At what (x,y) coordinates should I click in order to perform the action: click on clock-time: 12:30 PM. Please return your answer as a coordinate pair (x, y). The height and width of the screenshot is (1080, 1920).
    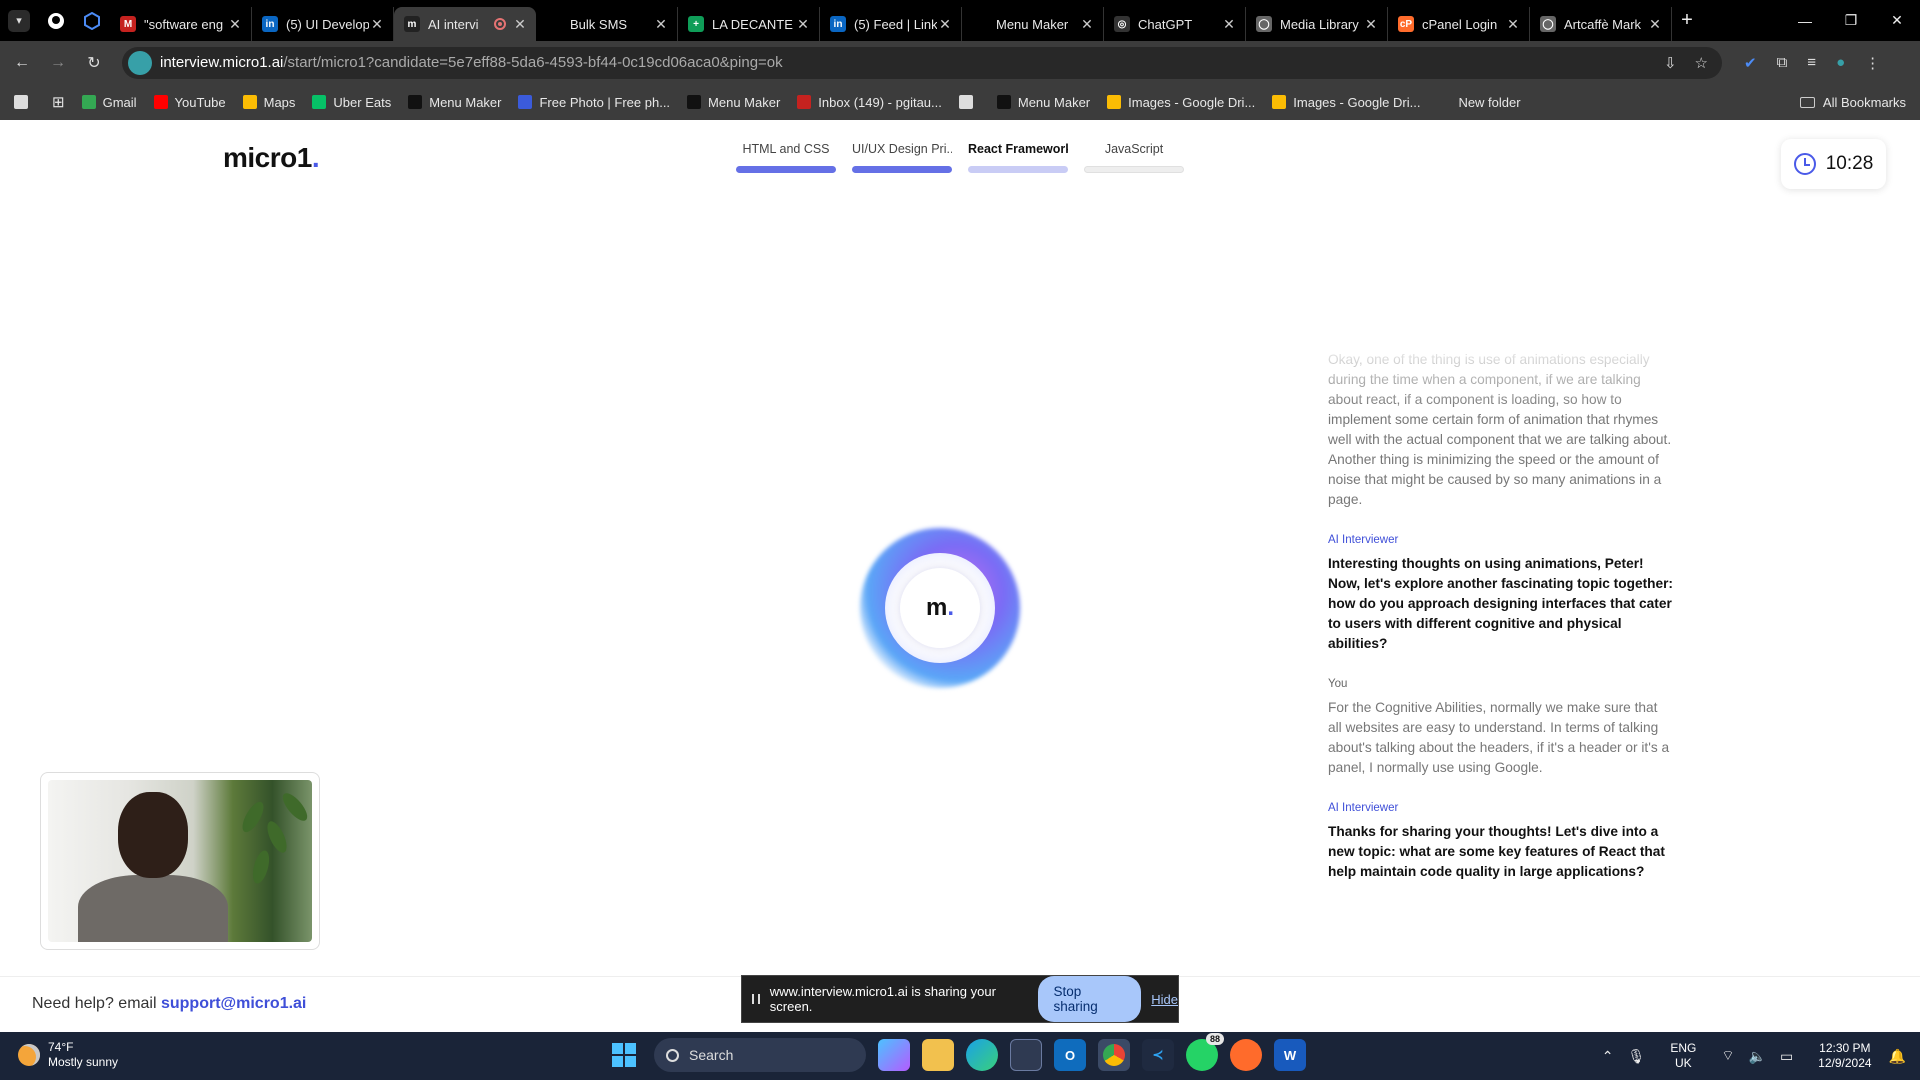
    Looking at the image, I should click on (1845, 1048).